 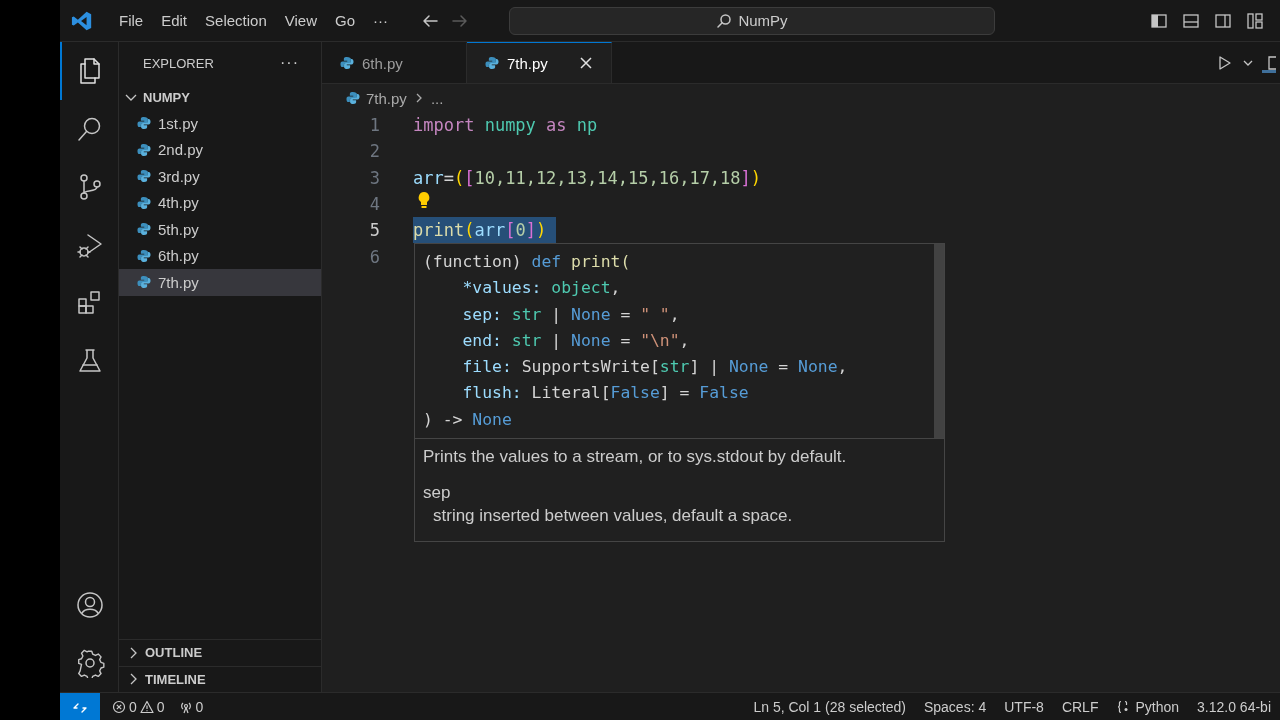 What do you see at coordinates (220, 97) in the screenshot?
I see `folder-row: NUMPY` at bounding box center [220, 97].